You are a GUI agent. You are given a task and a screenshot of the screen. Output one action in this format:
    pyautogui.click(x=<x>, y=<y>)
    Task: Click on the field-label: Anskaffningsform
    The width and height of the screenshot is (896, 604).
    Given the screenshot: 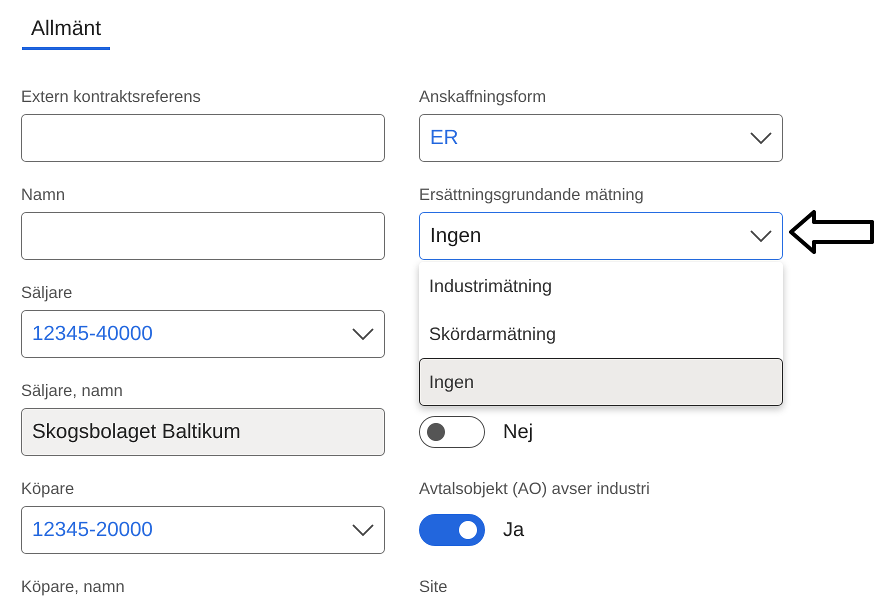 What is the action you would take?
    pyautogui.click(x=482, y=98)
    